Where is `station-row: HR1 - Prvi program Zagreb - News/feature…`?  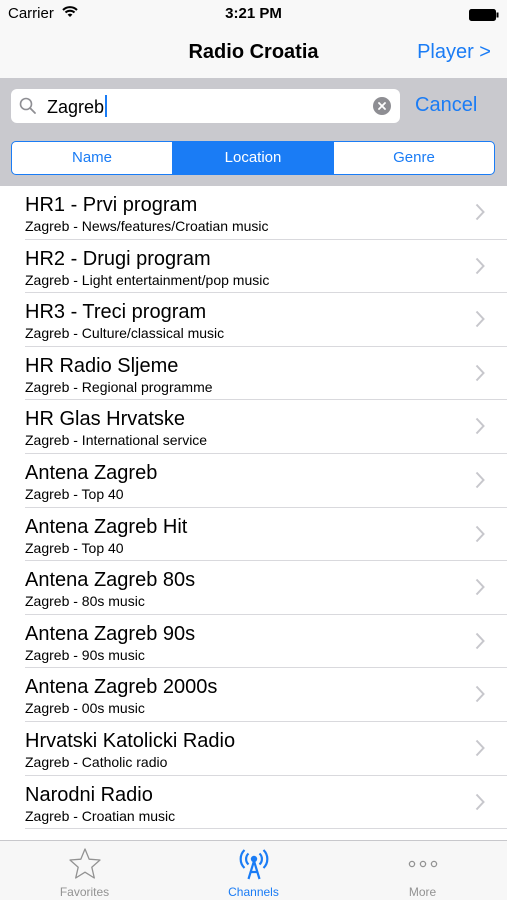 station-row: HR1 - Prvi program Zagreb - News/feature… is located at coordinates (253, 213).